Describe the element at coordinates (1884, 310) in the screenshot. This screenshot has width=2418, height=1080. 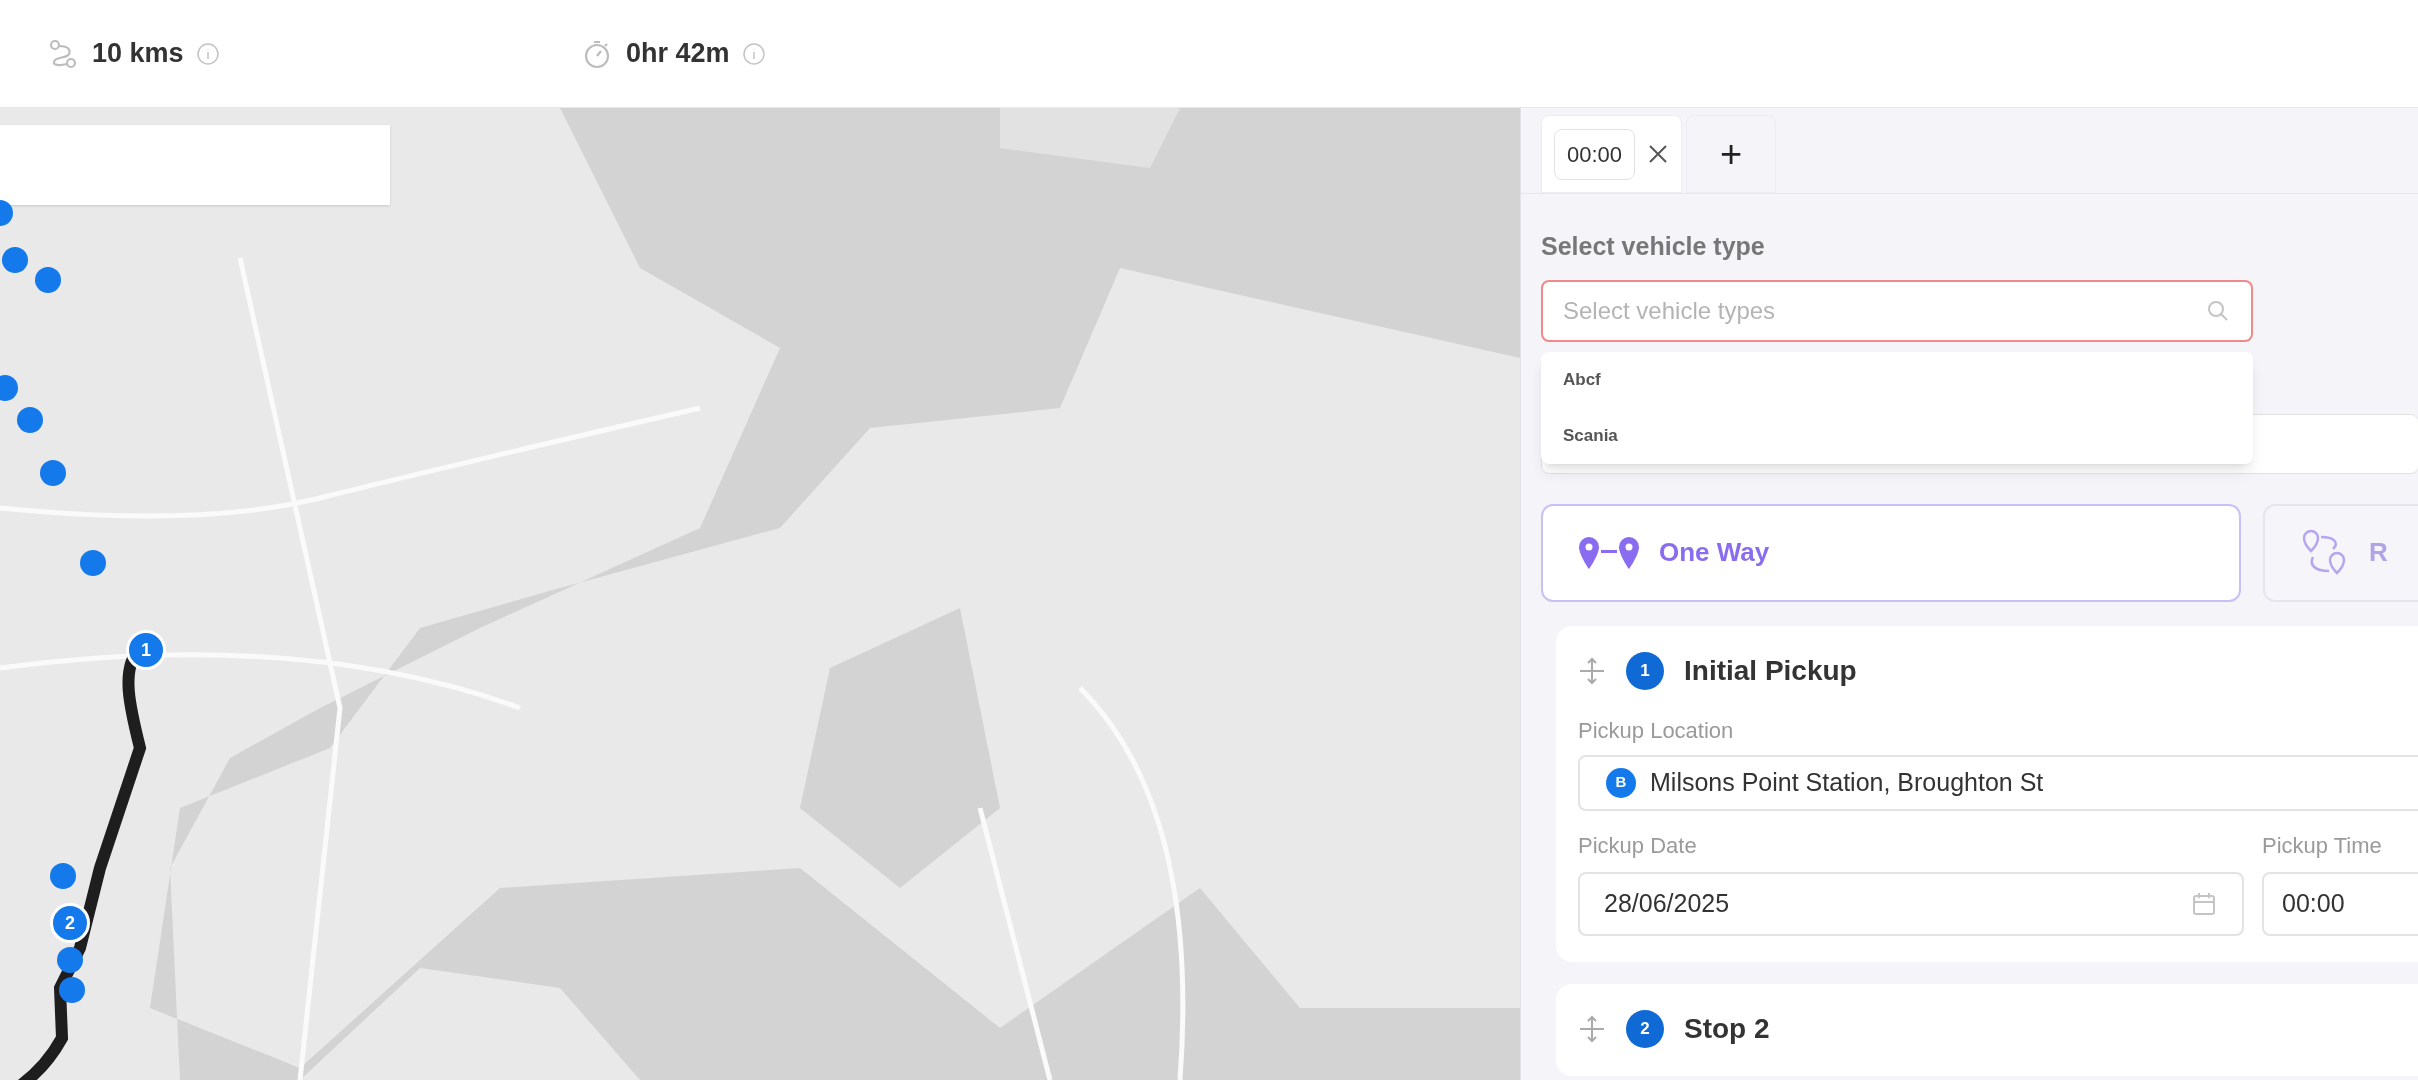
I see `vehicle-type-input: Select vehicle types` at that location.